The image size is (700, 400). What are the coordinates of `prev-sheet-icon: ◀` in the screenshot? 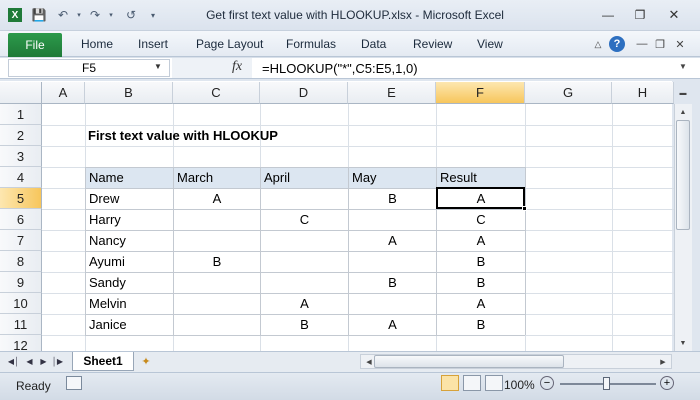 It's located at (29, 361).